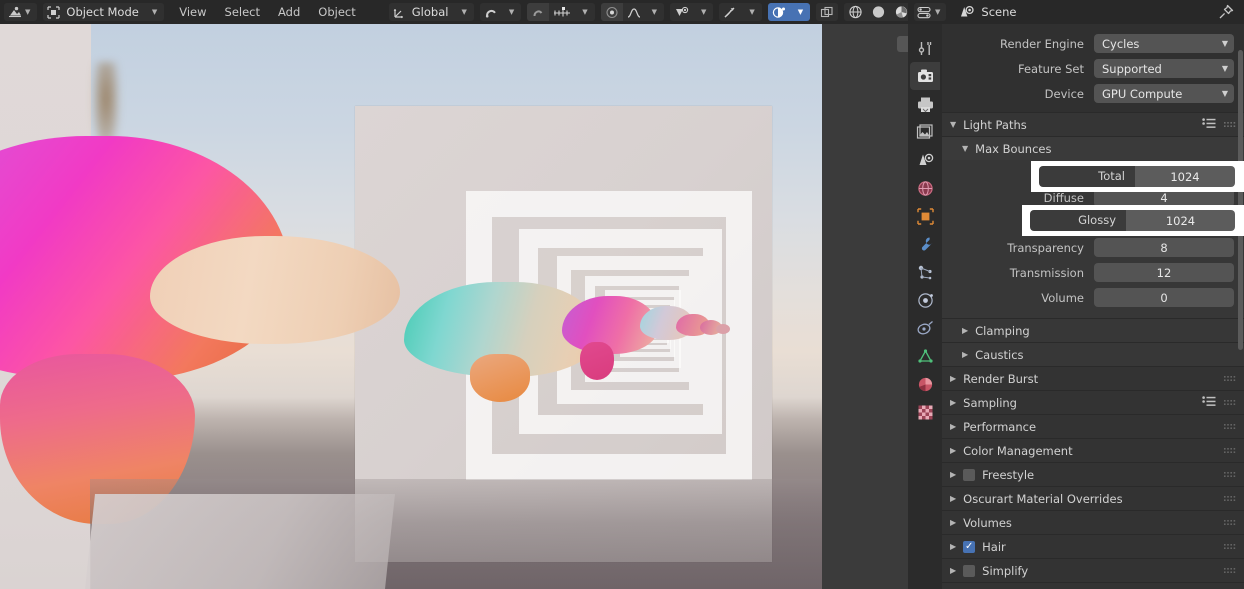 The width and height of the screenshot is (1244, 589). What do you see at coordinates (925, 384) in the screenshot?
I see `tab-material` at bounding box center [925, 384].